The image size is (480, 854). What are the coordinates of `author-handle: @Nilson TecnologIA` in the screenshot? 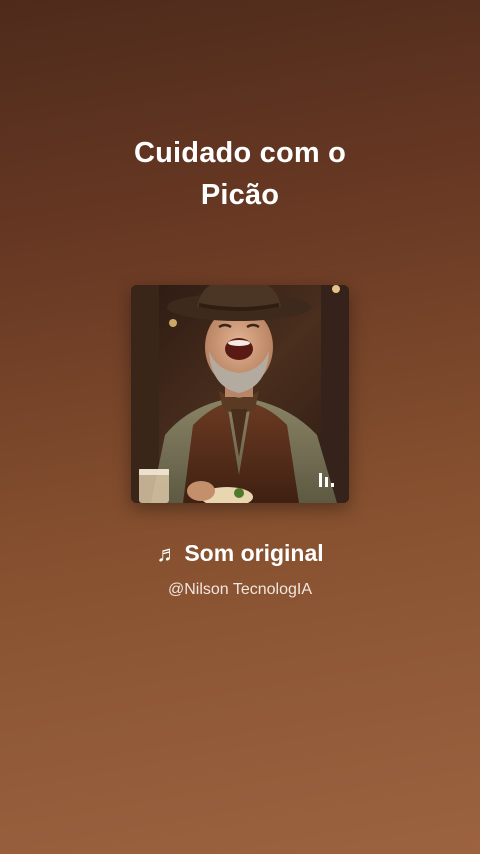 It's located at (240, 590).